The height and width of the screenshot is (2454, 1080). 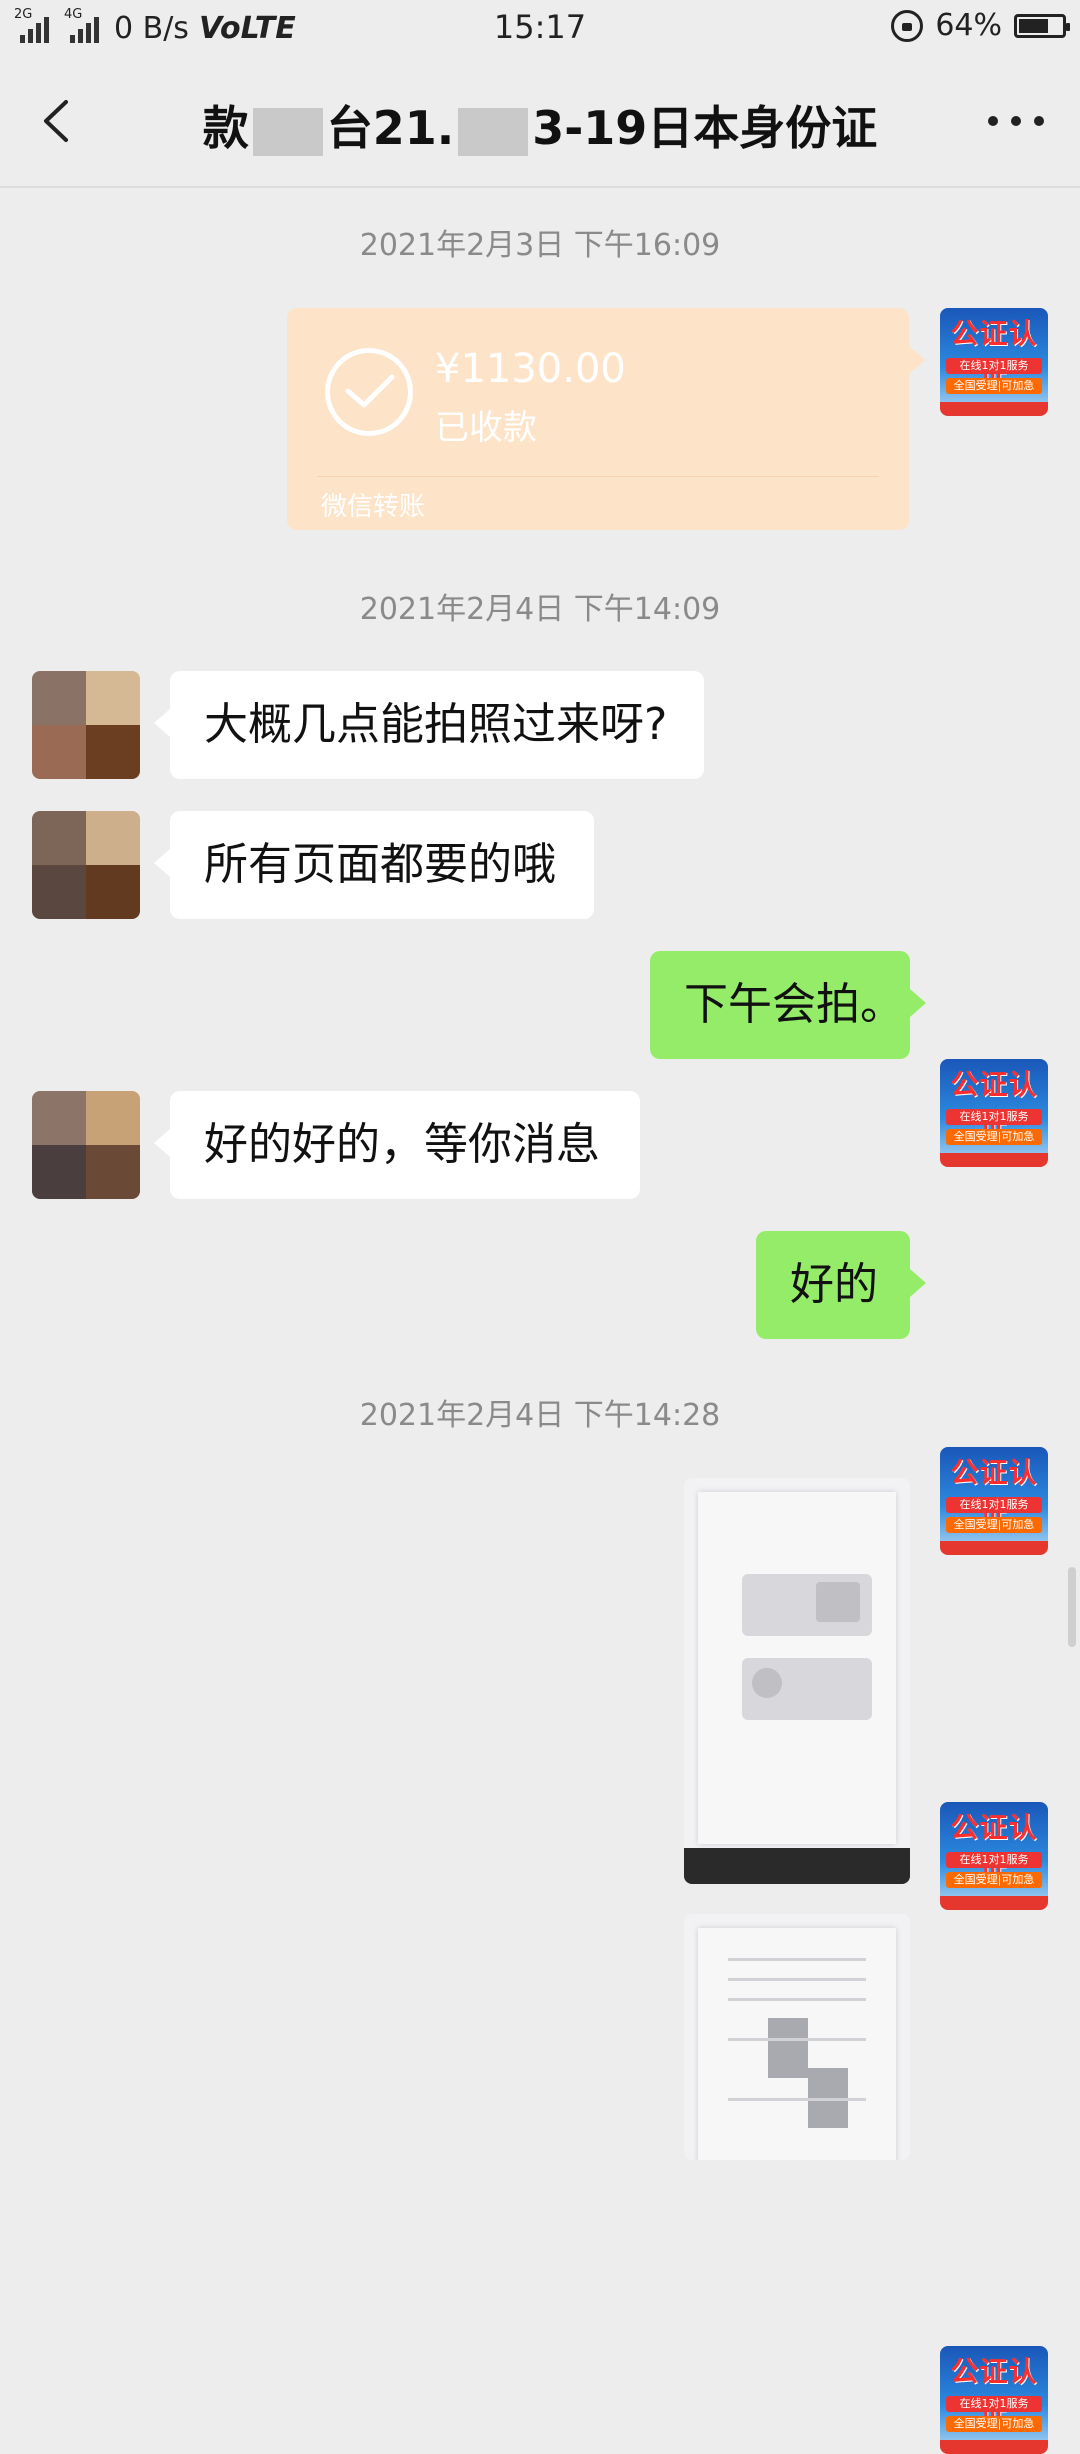 I want to click on timestamp: 2021年2月3日 下午16:09, so click(x=540, y=245).